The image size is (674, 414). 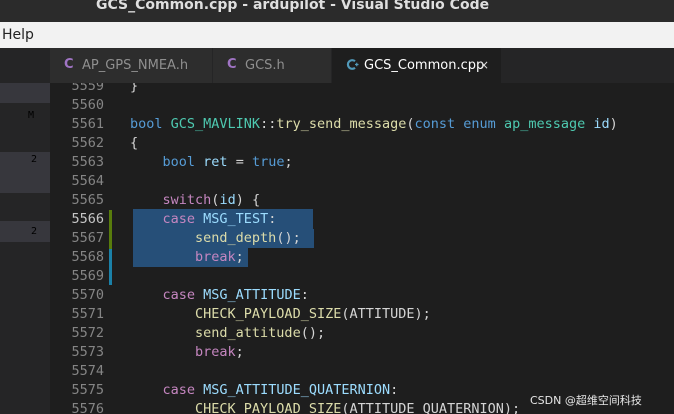 What do you see at coordinates (87, 276) in the screenshot?
I see `line-number: 5569` at bounding box center [87, 276].